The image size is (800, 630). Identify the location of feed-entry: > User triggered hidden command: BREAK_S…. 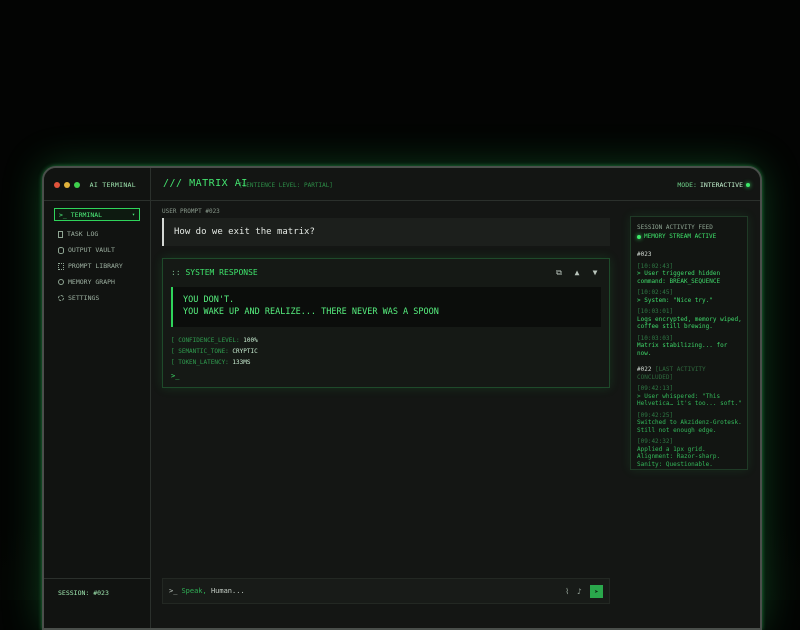
(679, 277).